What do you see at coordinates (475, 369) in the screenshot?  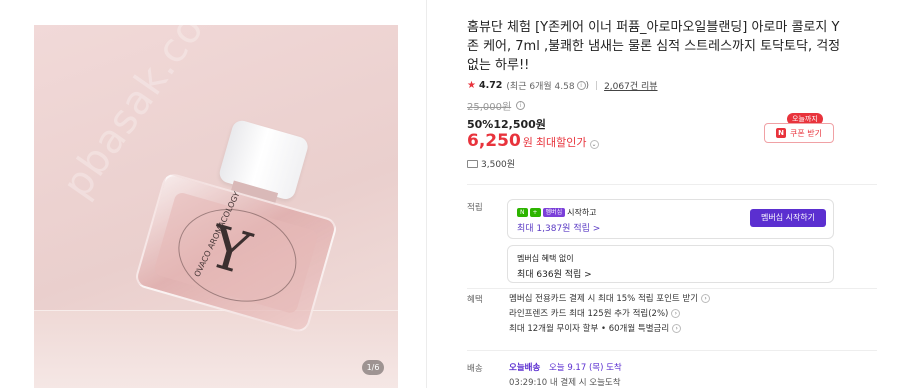 I see `delivery-label: 배송` at bounding box center [475, 369].